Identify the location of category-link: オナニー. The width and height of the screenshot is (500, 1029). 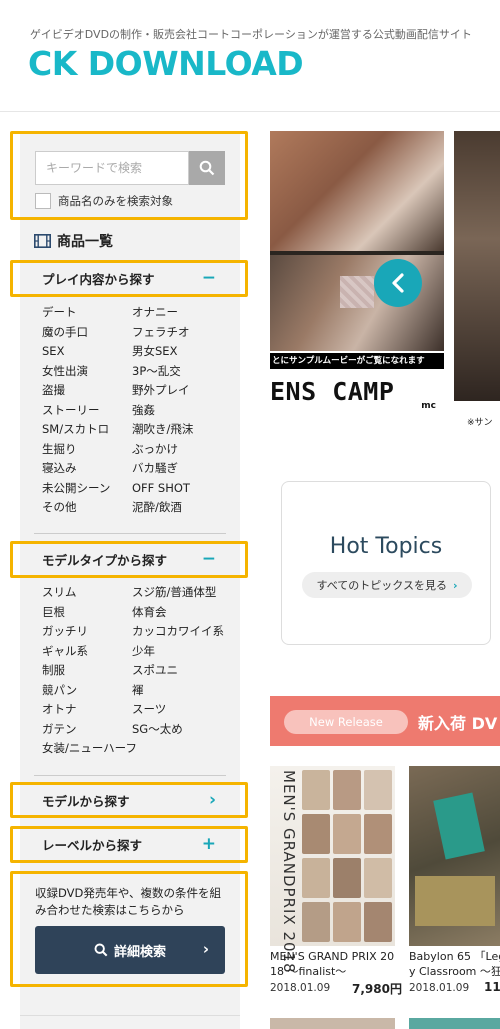
(182, 313).